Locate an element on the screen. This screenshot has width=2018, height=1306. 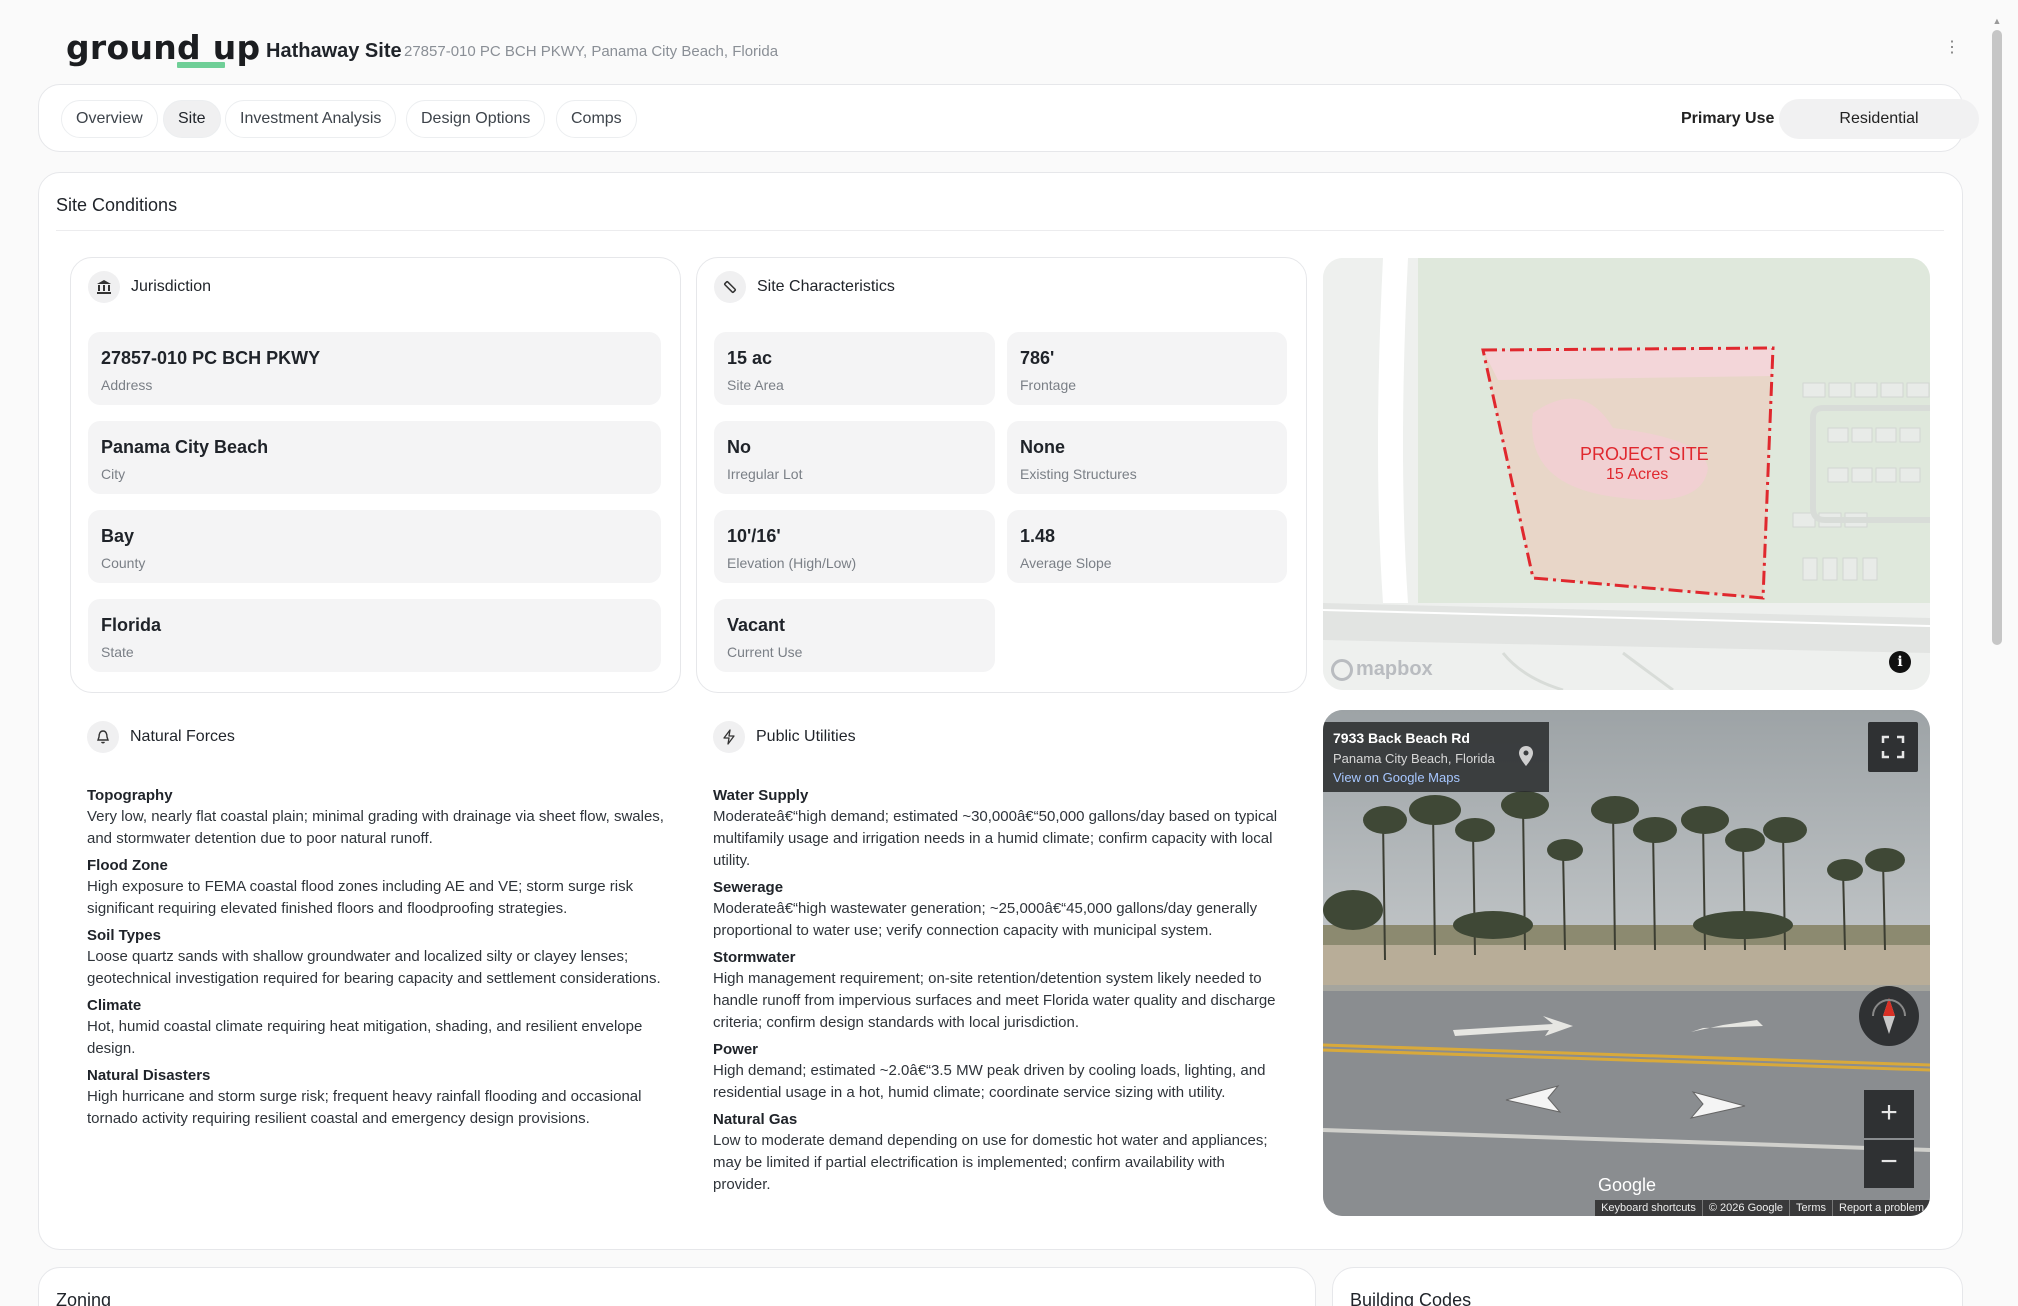
field-label: Irregular Lot is located at coordinates (765, 474).